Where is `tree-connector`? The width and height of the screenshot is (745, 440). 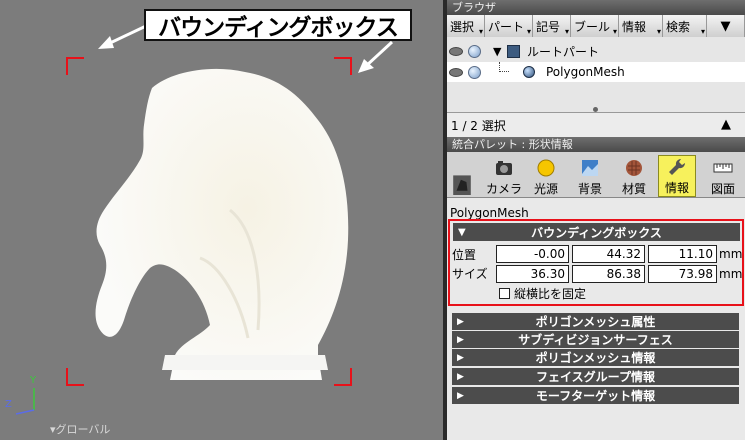
tree-connector is located at coordinates (504, 67).